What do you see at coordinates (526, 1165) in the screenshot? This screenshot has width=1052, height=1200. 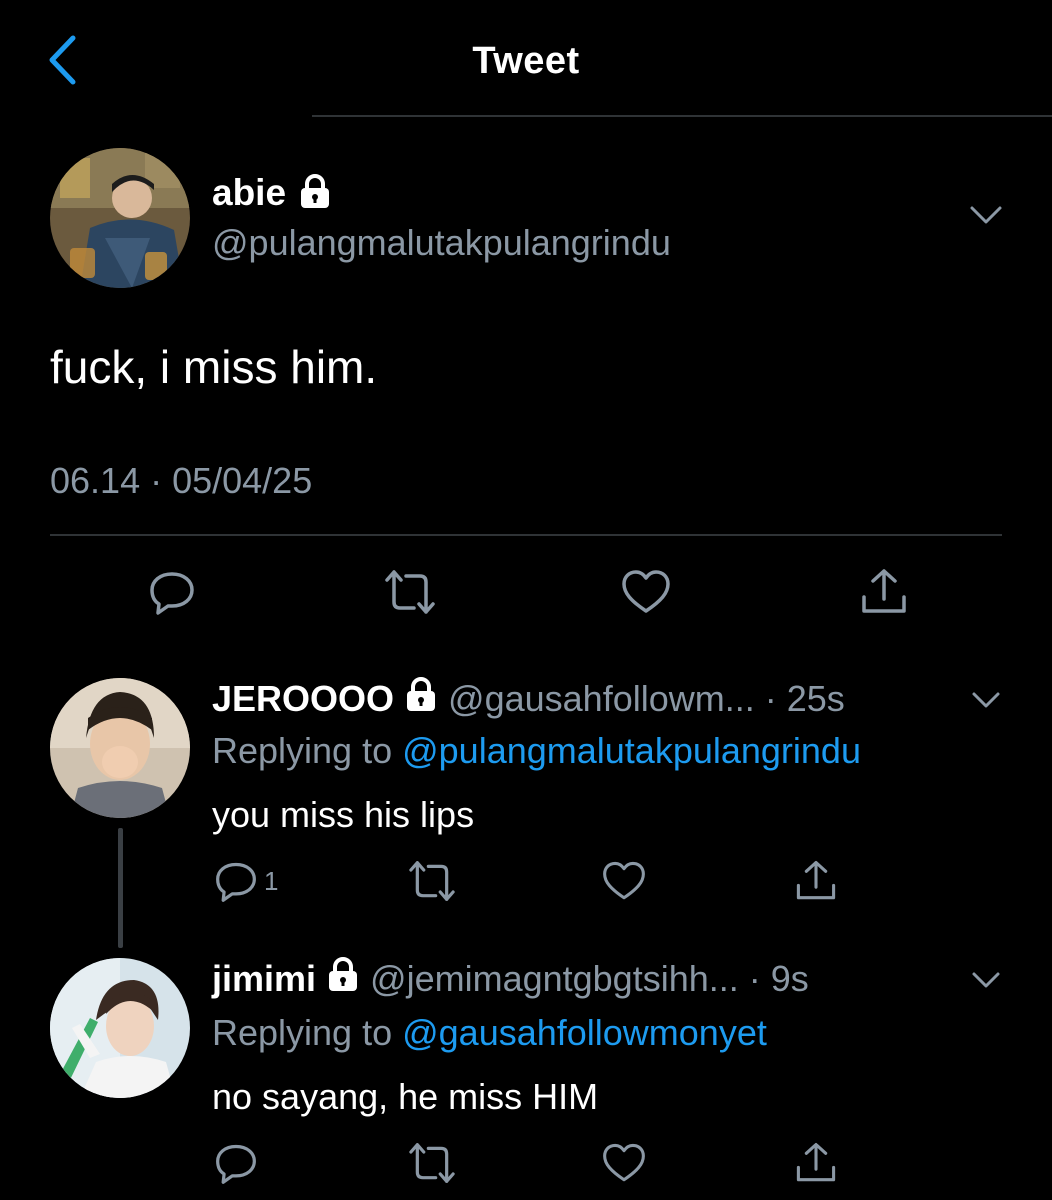 I see `reply-action-bar` at bounding box center [526, 1165].